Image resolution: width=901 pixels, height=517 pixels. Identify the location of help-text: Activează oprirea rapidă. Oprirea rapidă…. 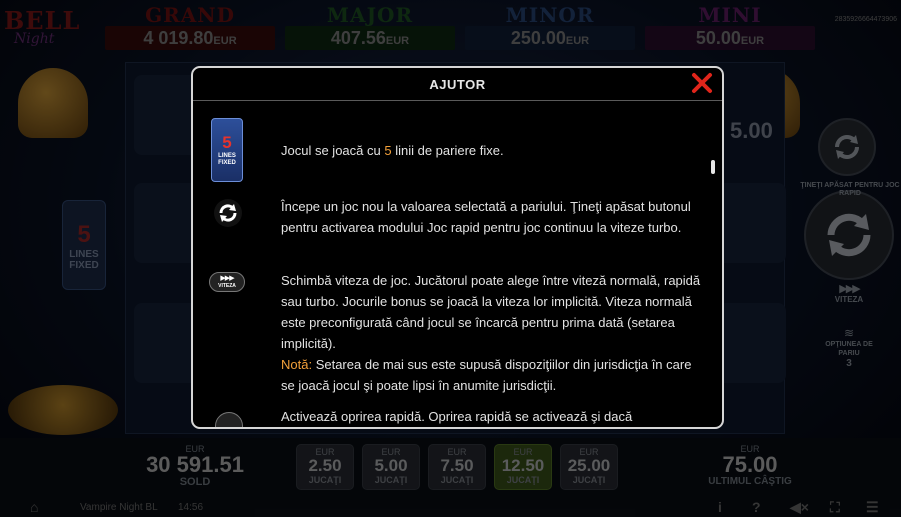
(457, 416).